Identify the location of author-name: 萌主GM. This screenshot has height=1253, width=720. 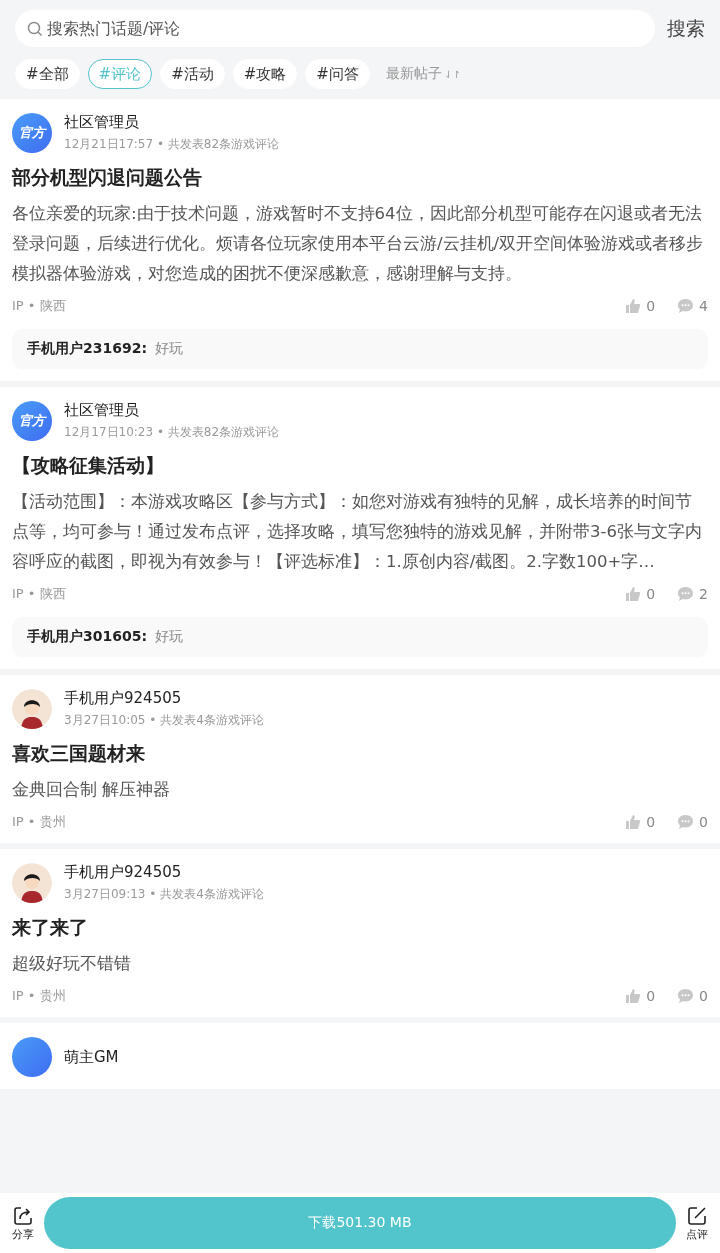
(91, 1057).